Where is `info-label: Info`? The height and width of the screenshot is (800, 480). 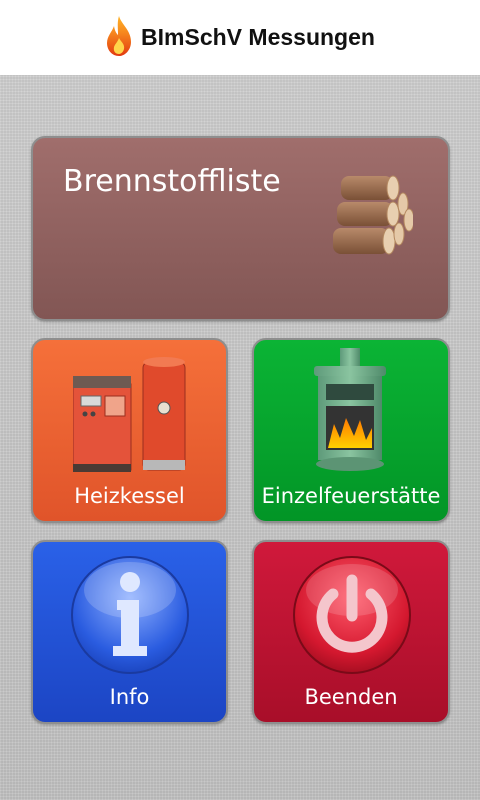 info-label: Info is located at coordinates (129, 697).